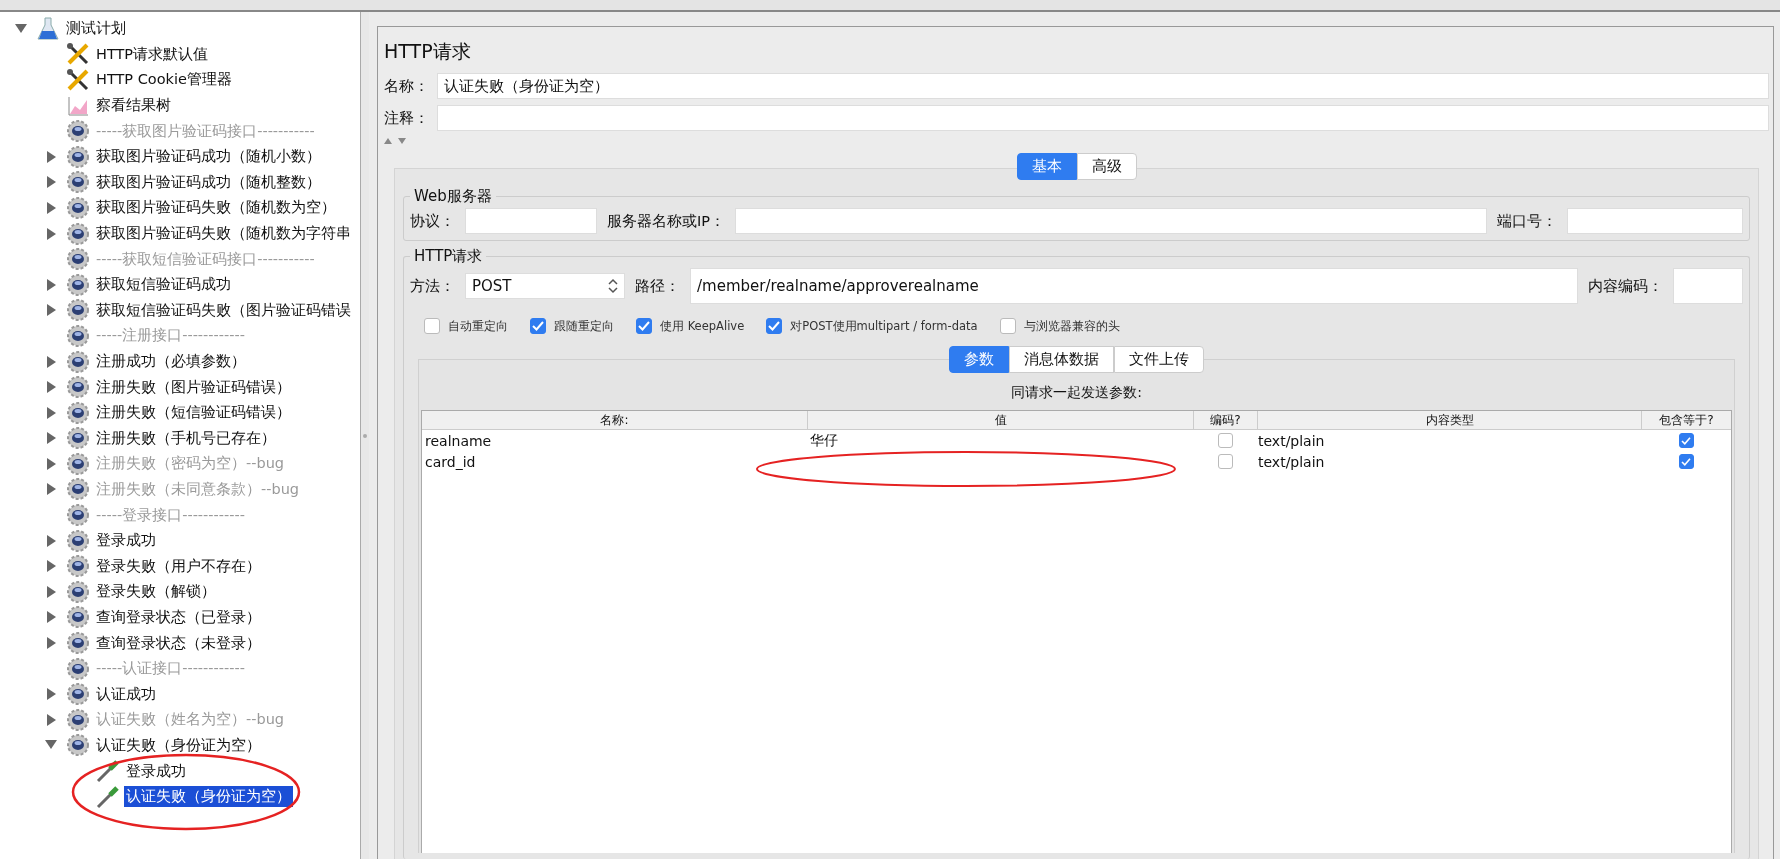  I want to click on field-label: 服务器名称或IP：, so click(666, 221).